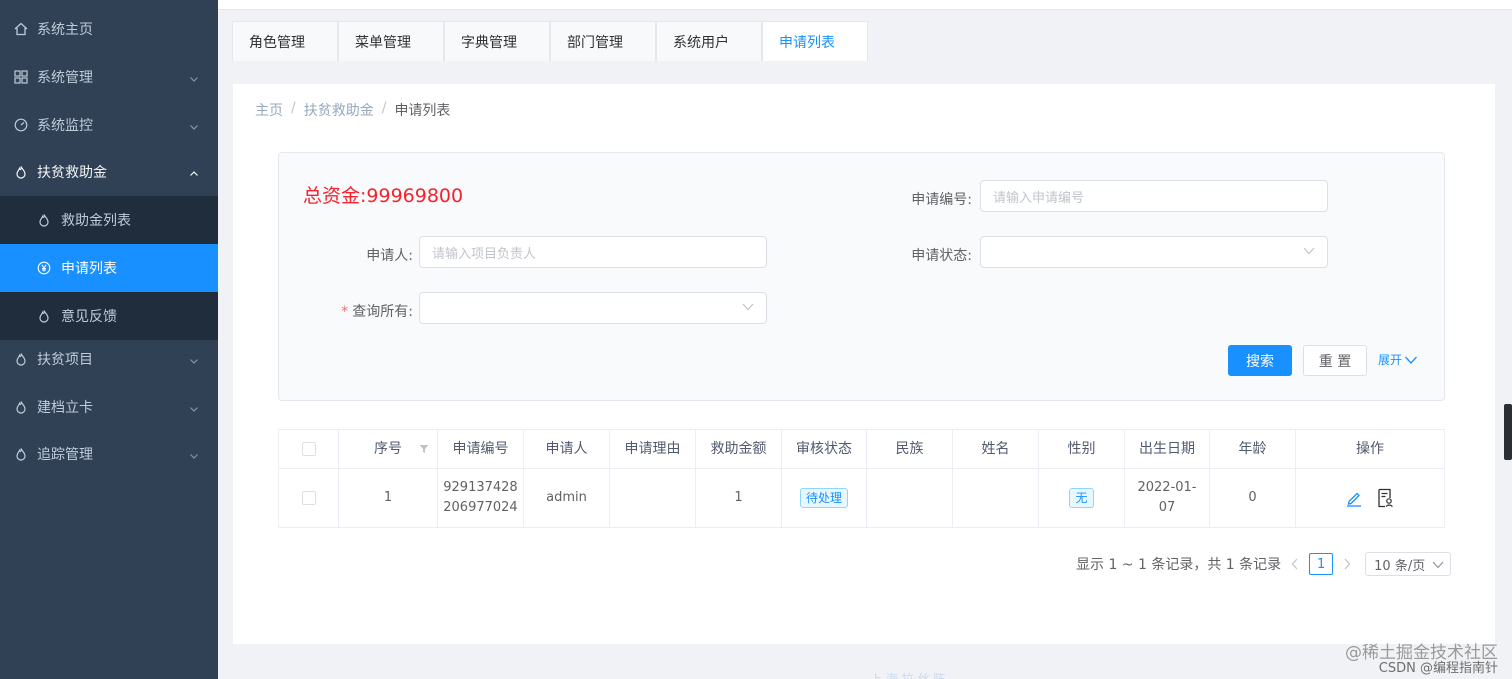 The image size is (1512, 679). I want to click on sidebar-item-label: 系统主页, so click(65, 30).